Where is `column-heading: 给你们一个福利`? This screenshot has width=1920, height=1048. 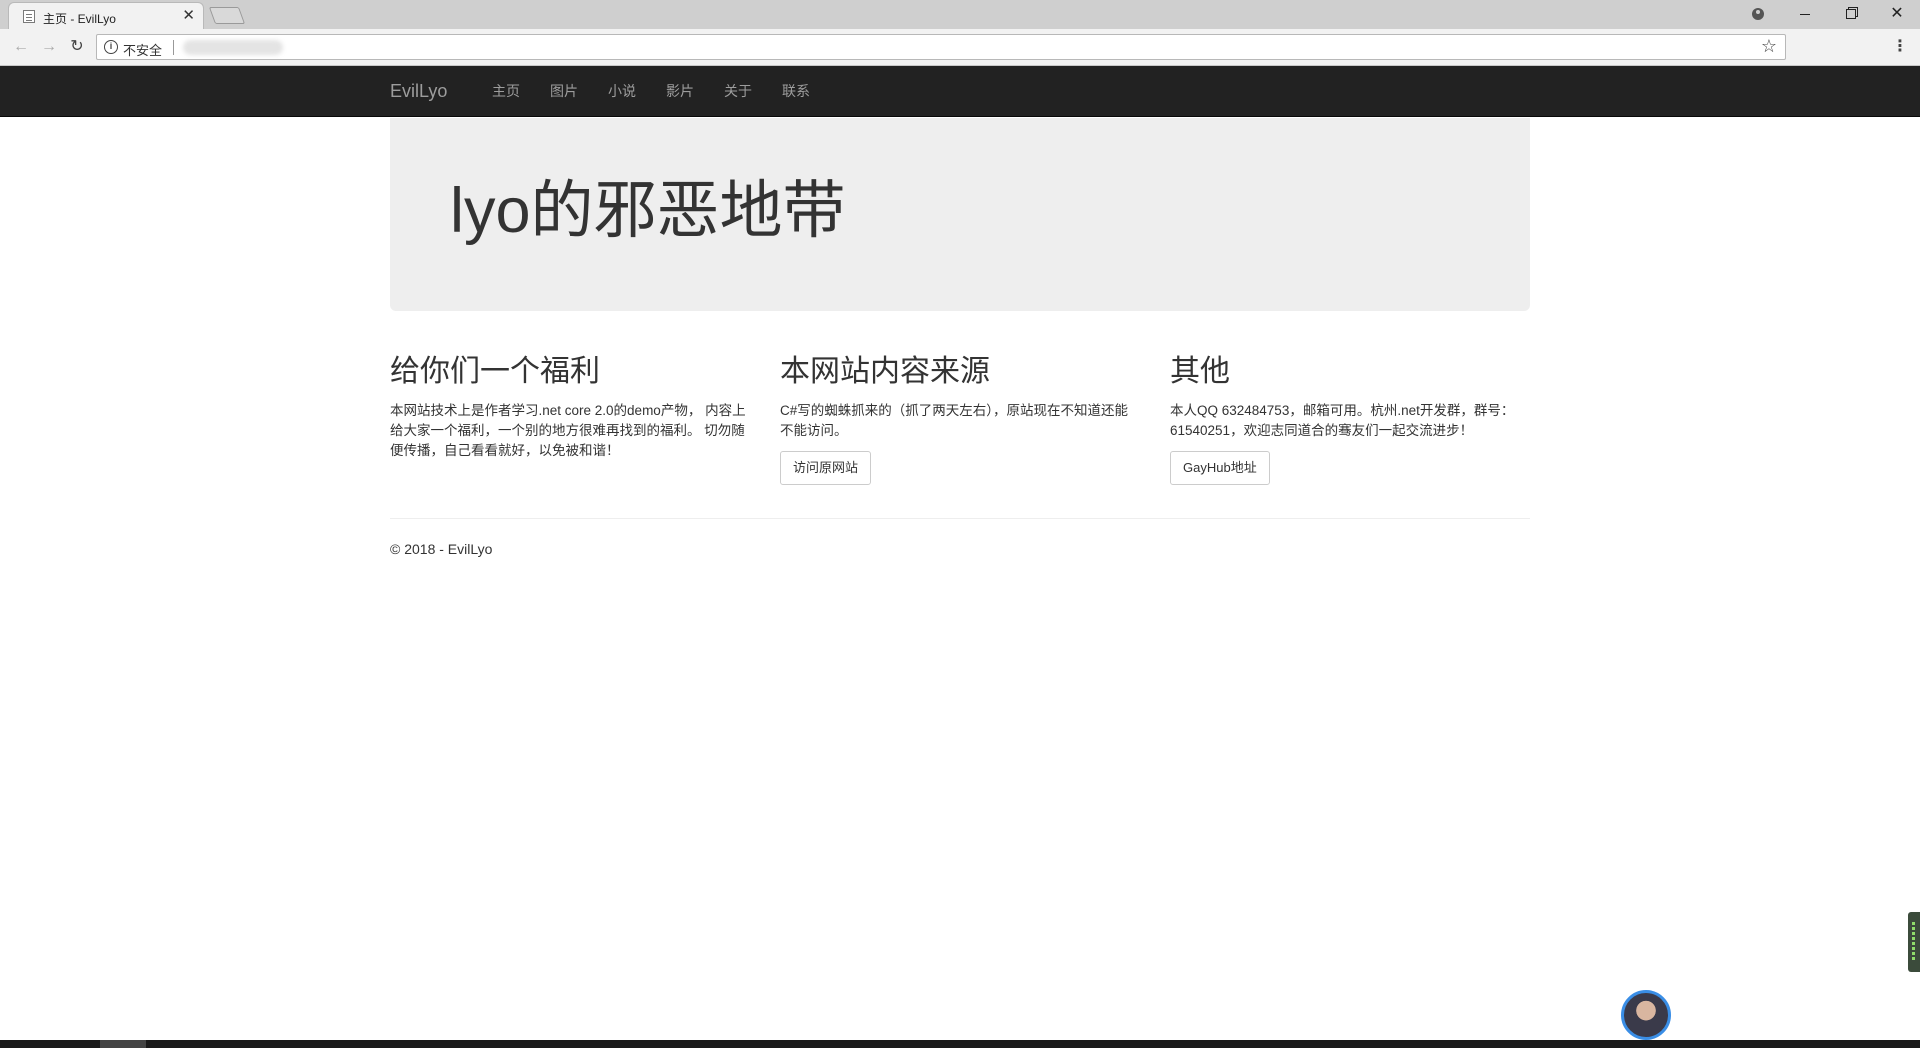
column-heading: 给你们一个福利 is located at coordinates (495, 371).